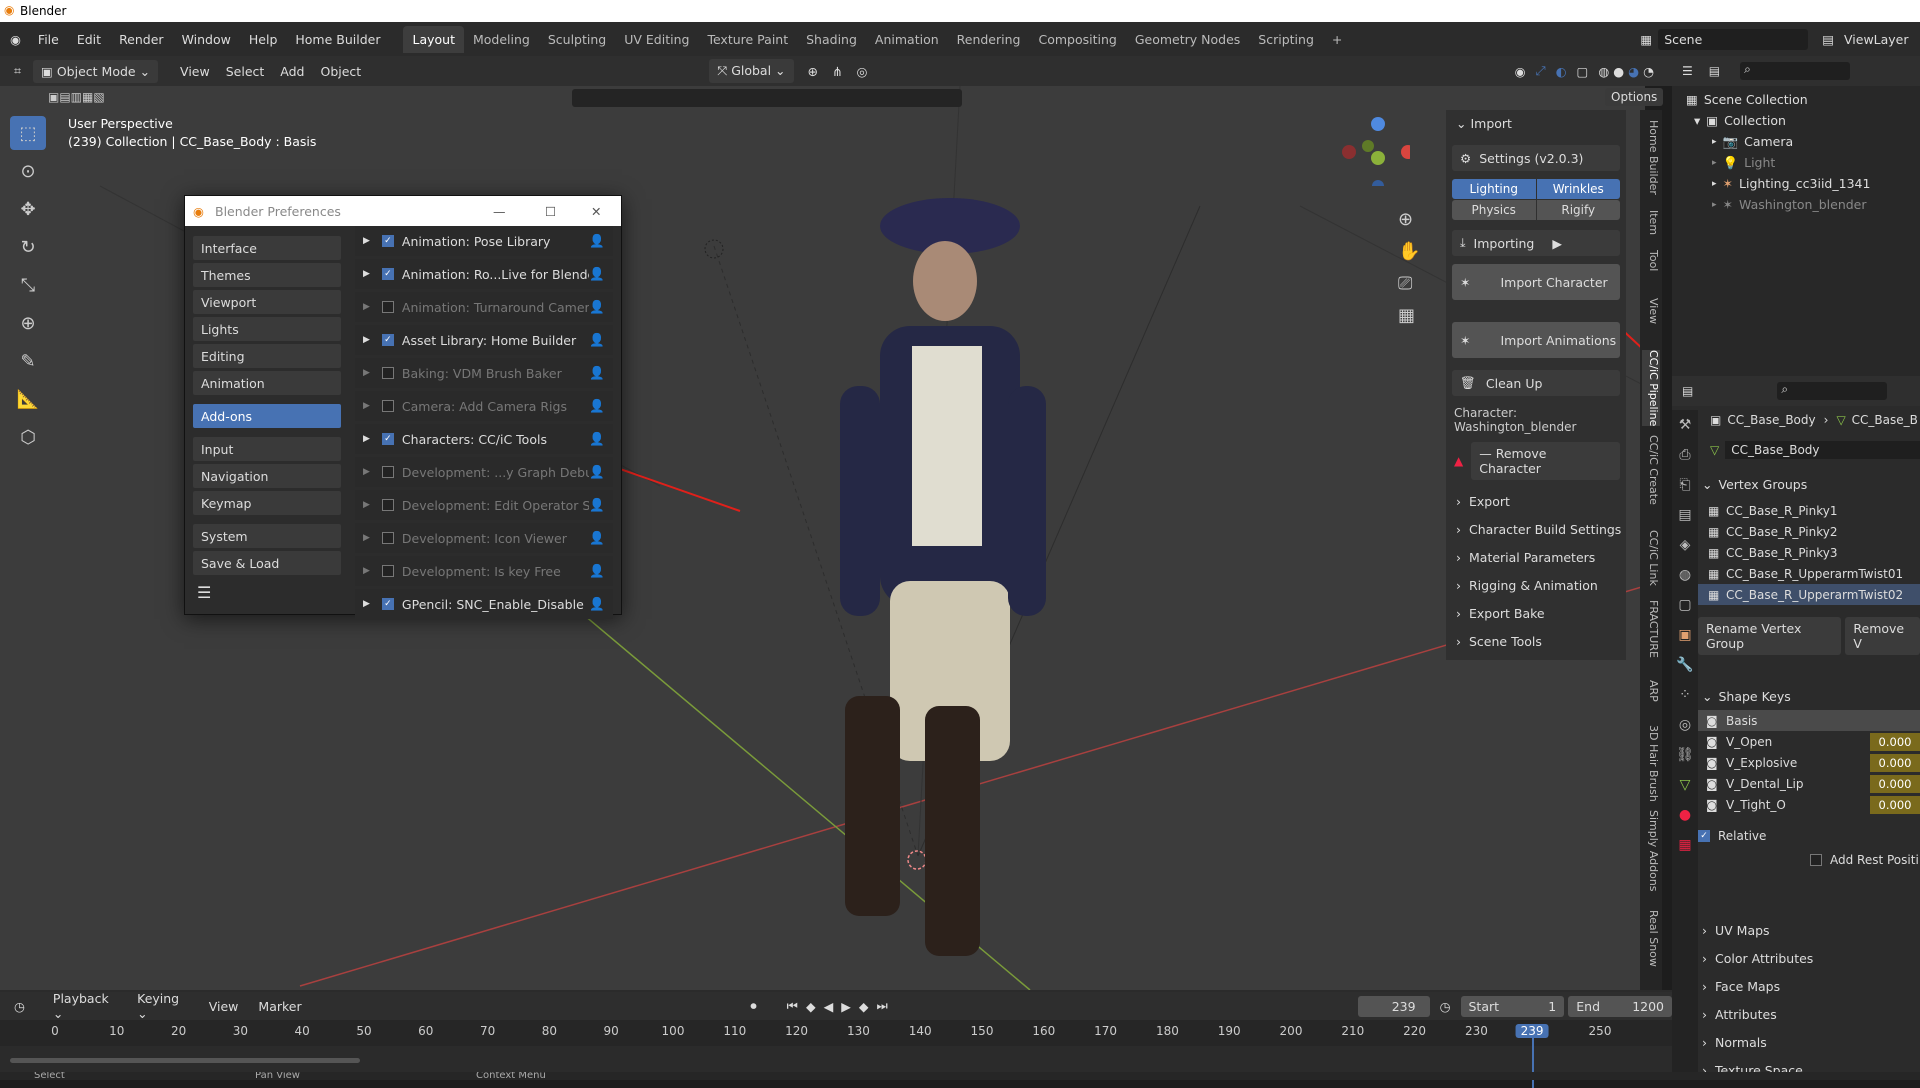 The height and width of the screenshot is (1088, 1920). Describe the element at coordinates (1685, 425) in the screenshot. I see `tool-tab-icon: ⚒` at that location.